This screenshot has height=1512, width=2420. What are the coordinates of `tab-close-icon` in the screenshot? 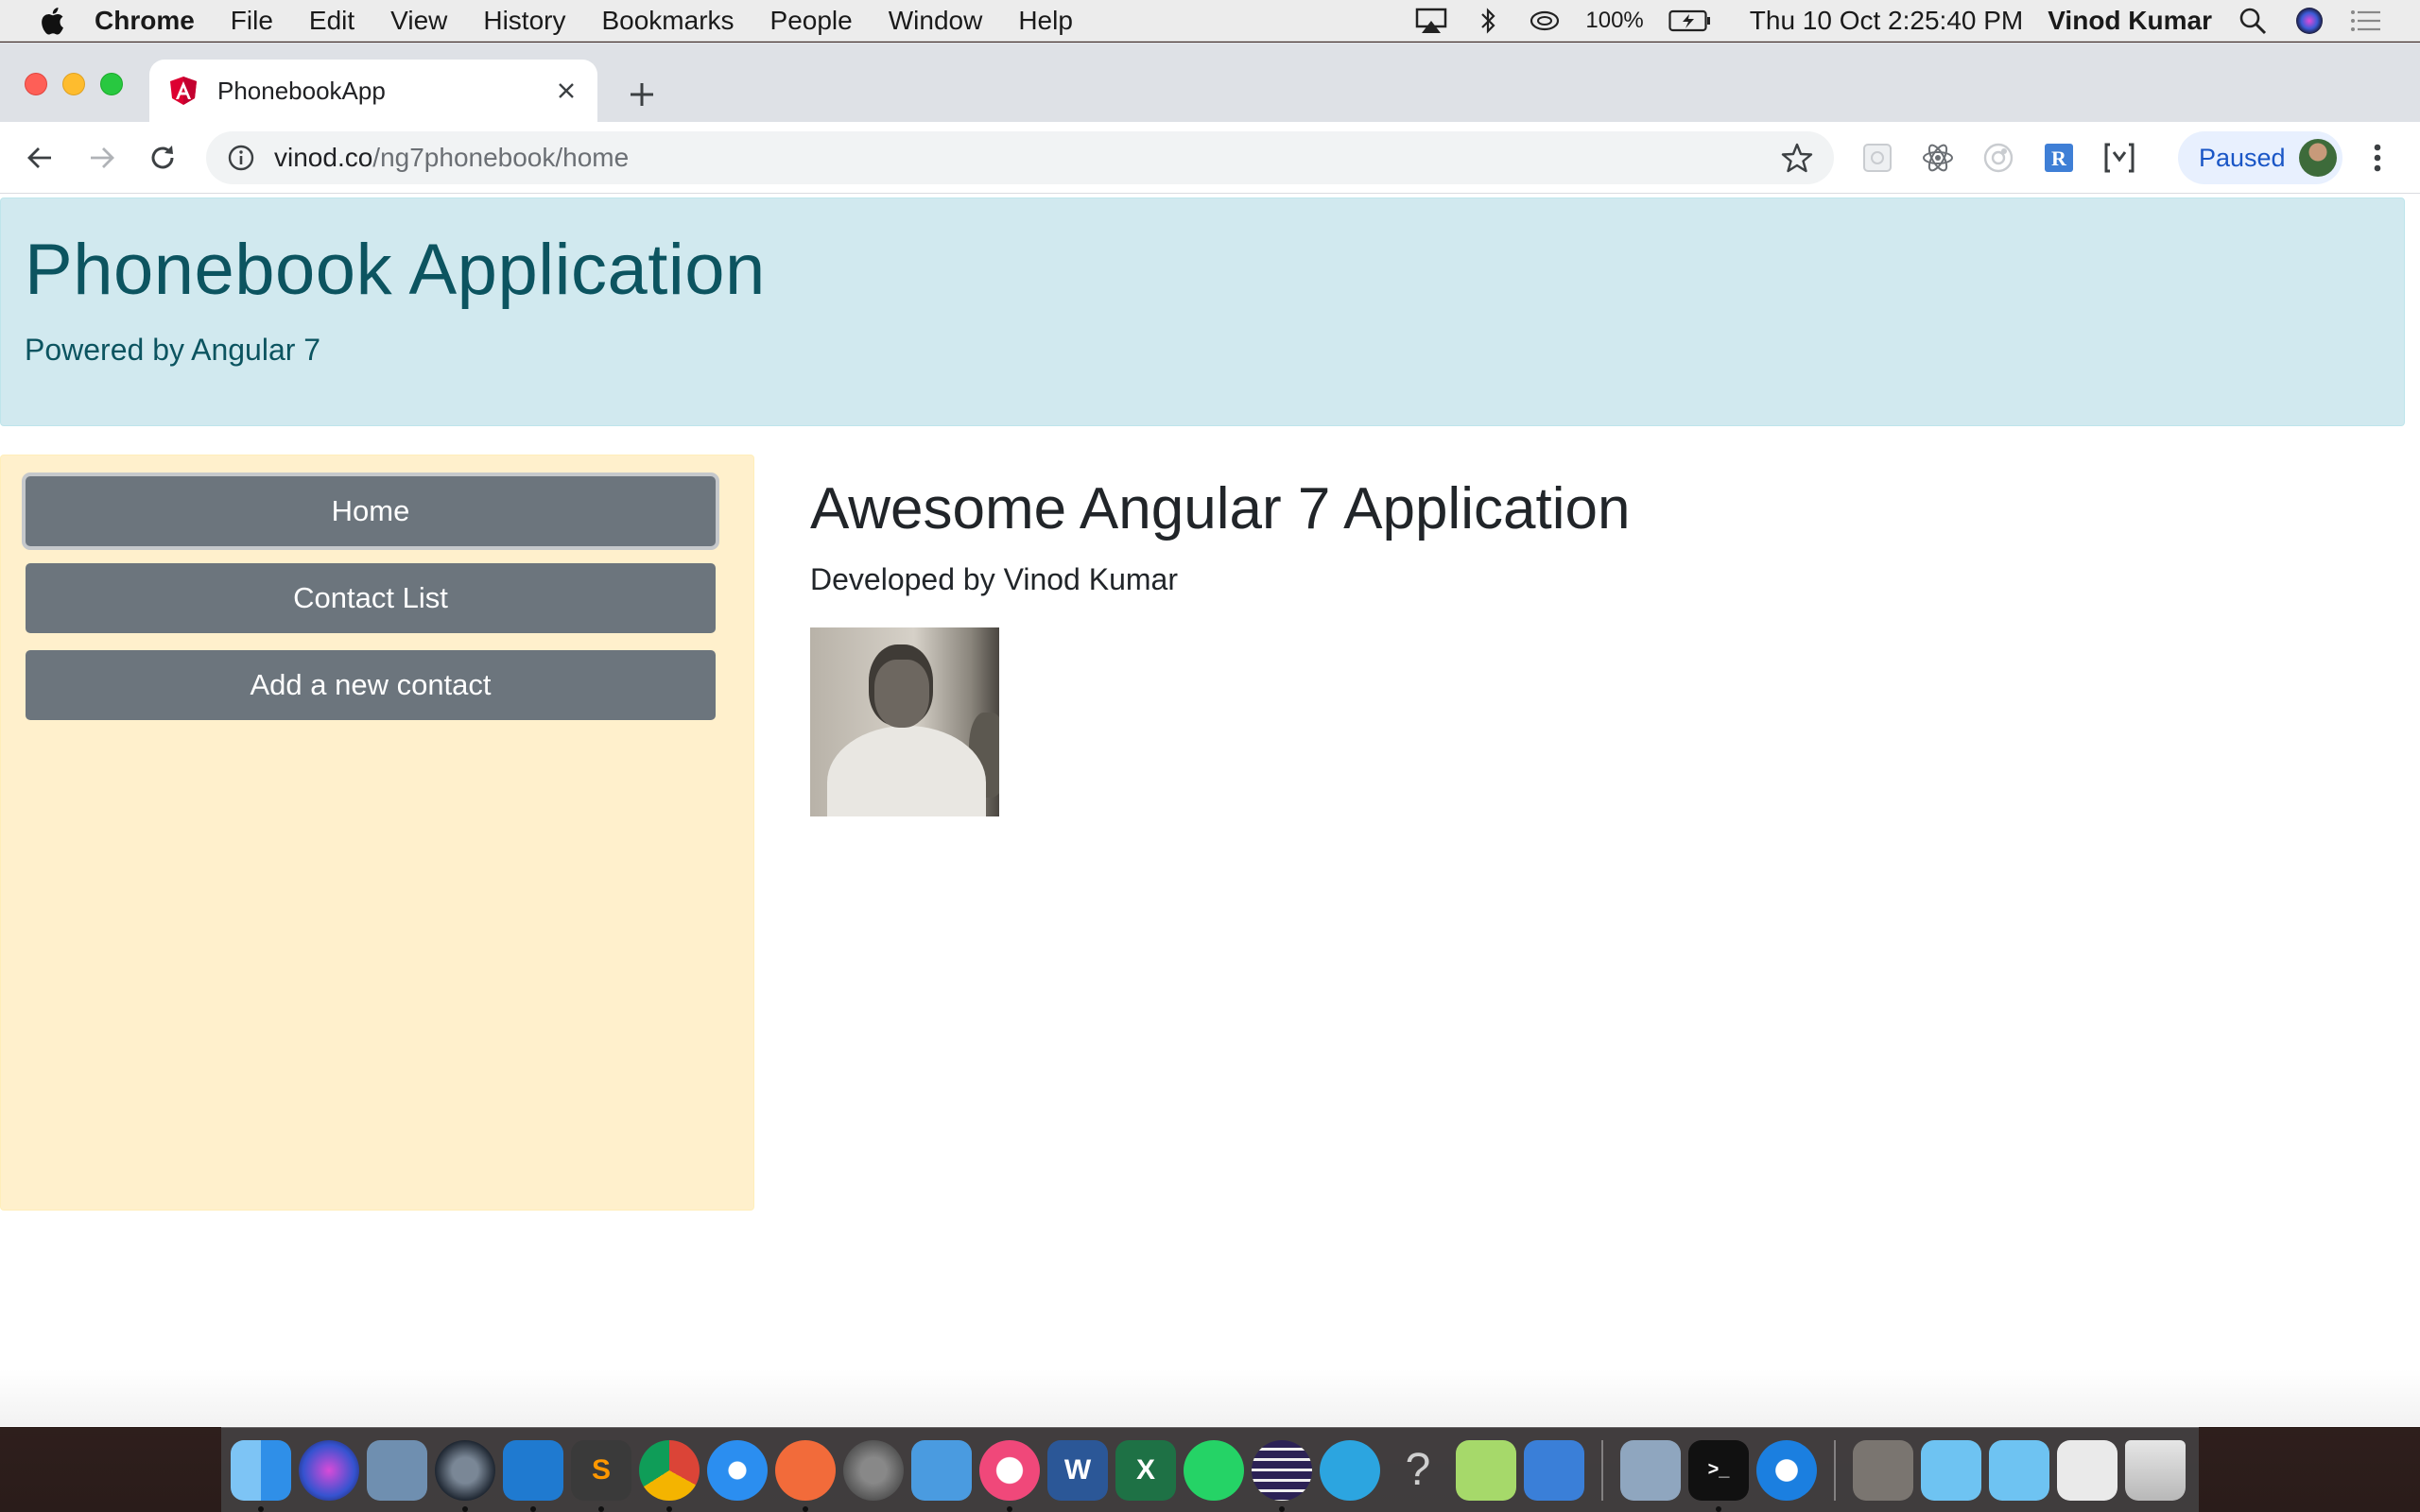 It's located at (566, 90).